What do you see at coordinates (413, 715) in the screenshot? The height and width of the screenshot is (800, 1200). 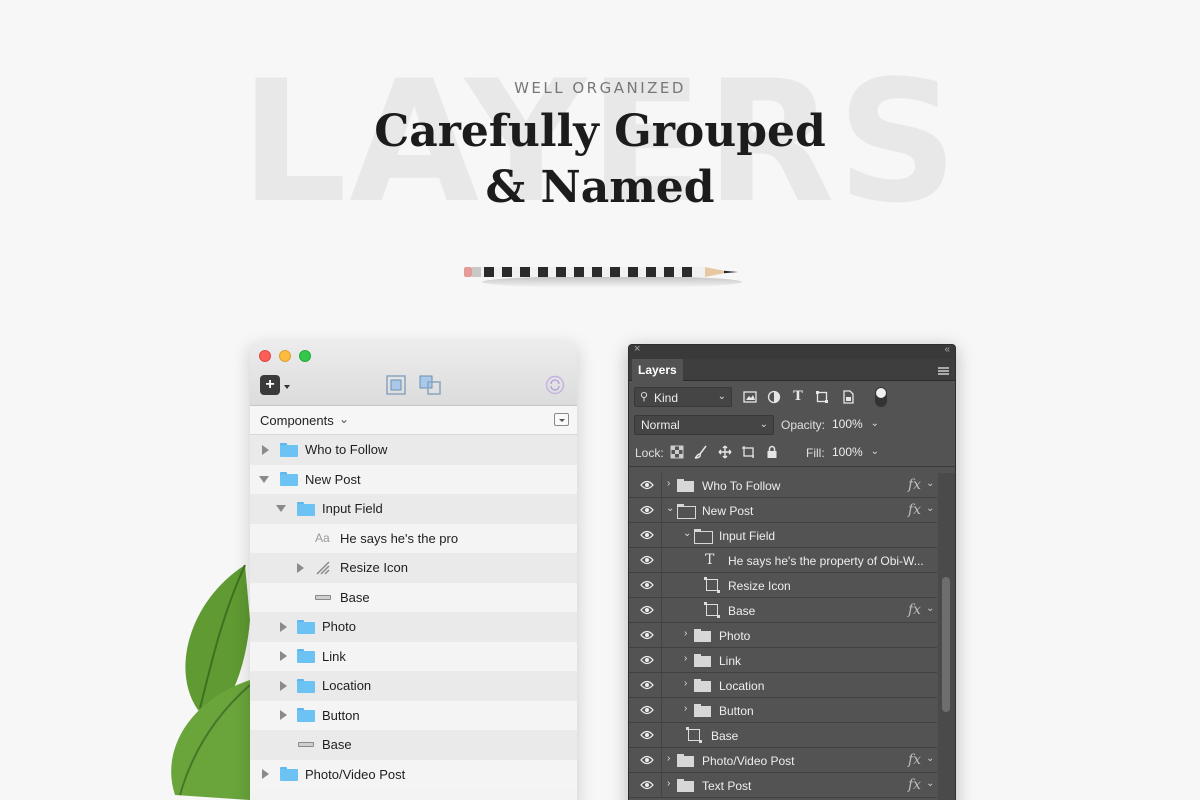 I see `layer-row: Button` at bounding box center [413, 715].